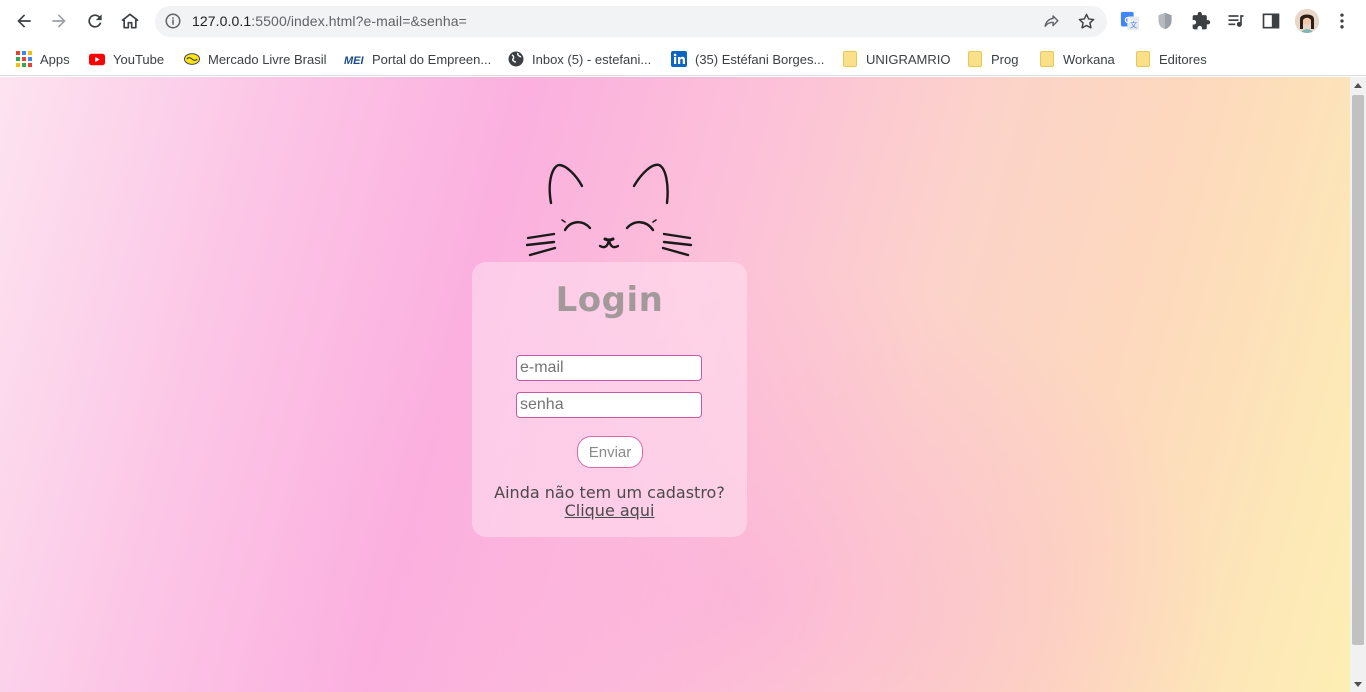  I want to click on share-icon, so click(1051, 21).